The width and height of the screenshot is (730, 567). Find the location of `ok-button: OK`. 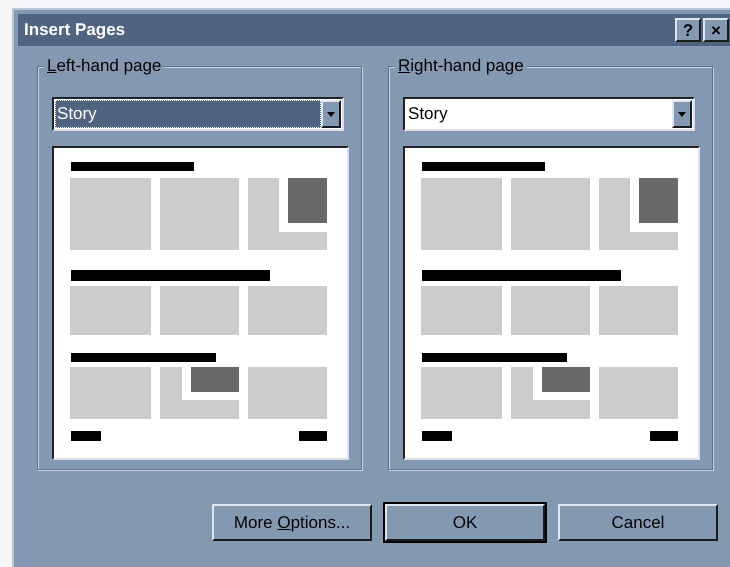

ok-button: OK is located at coordinates (465, 522).